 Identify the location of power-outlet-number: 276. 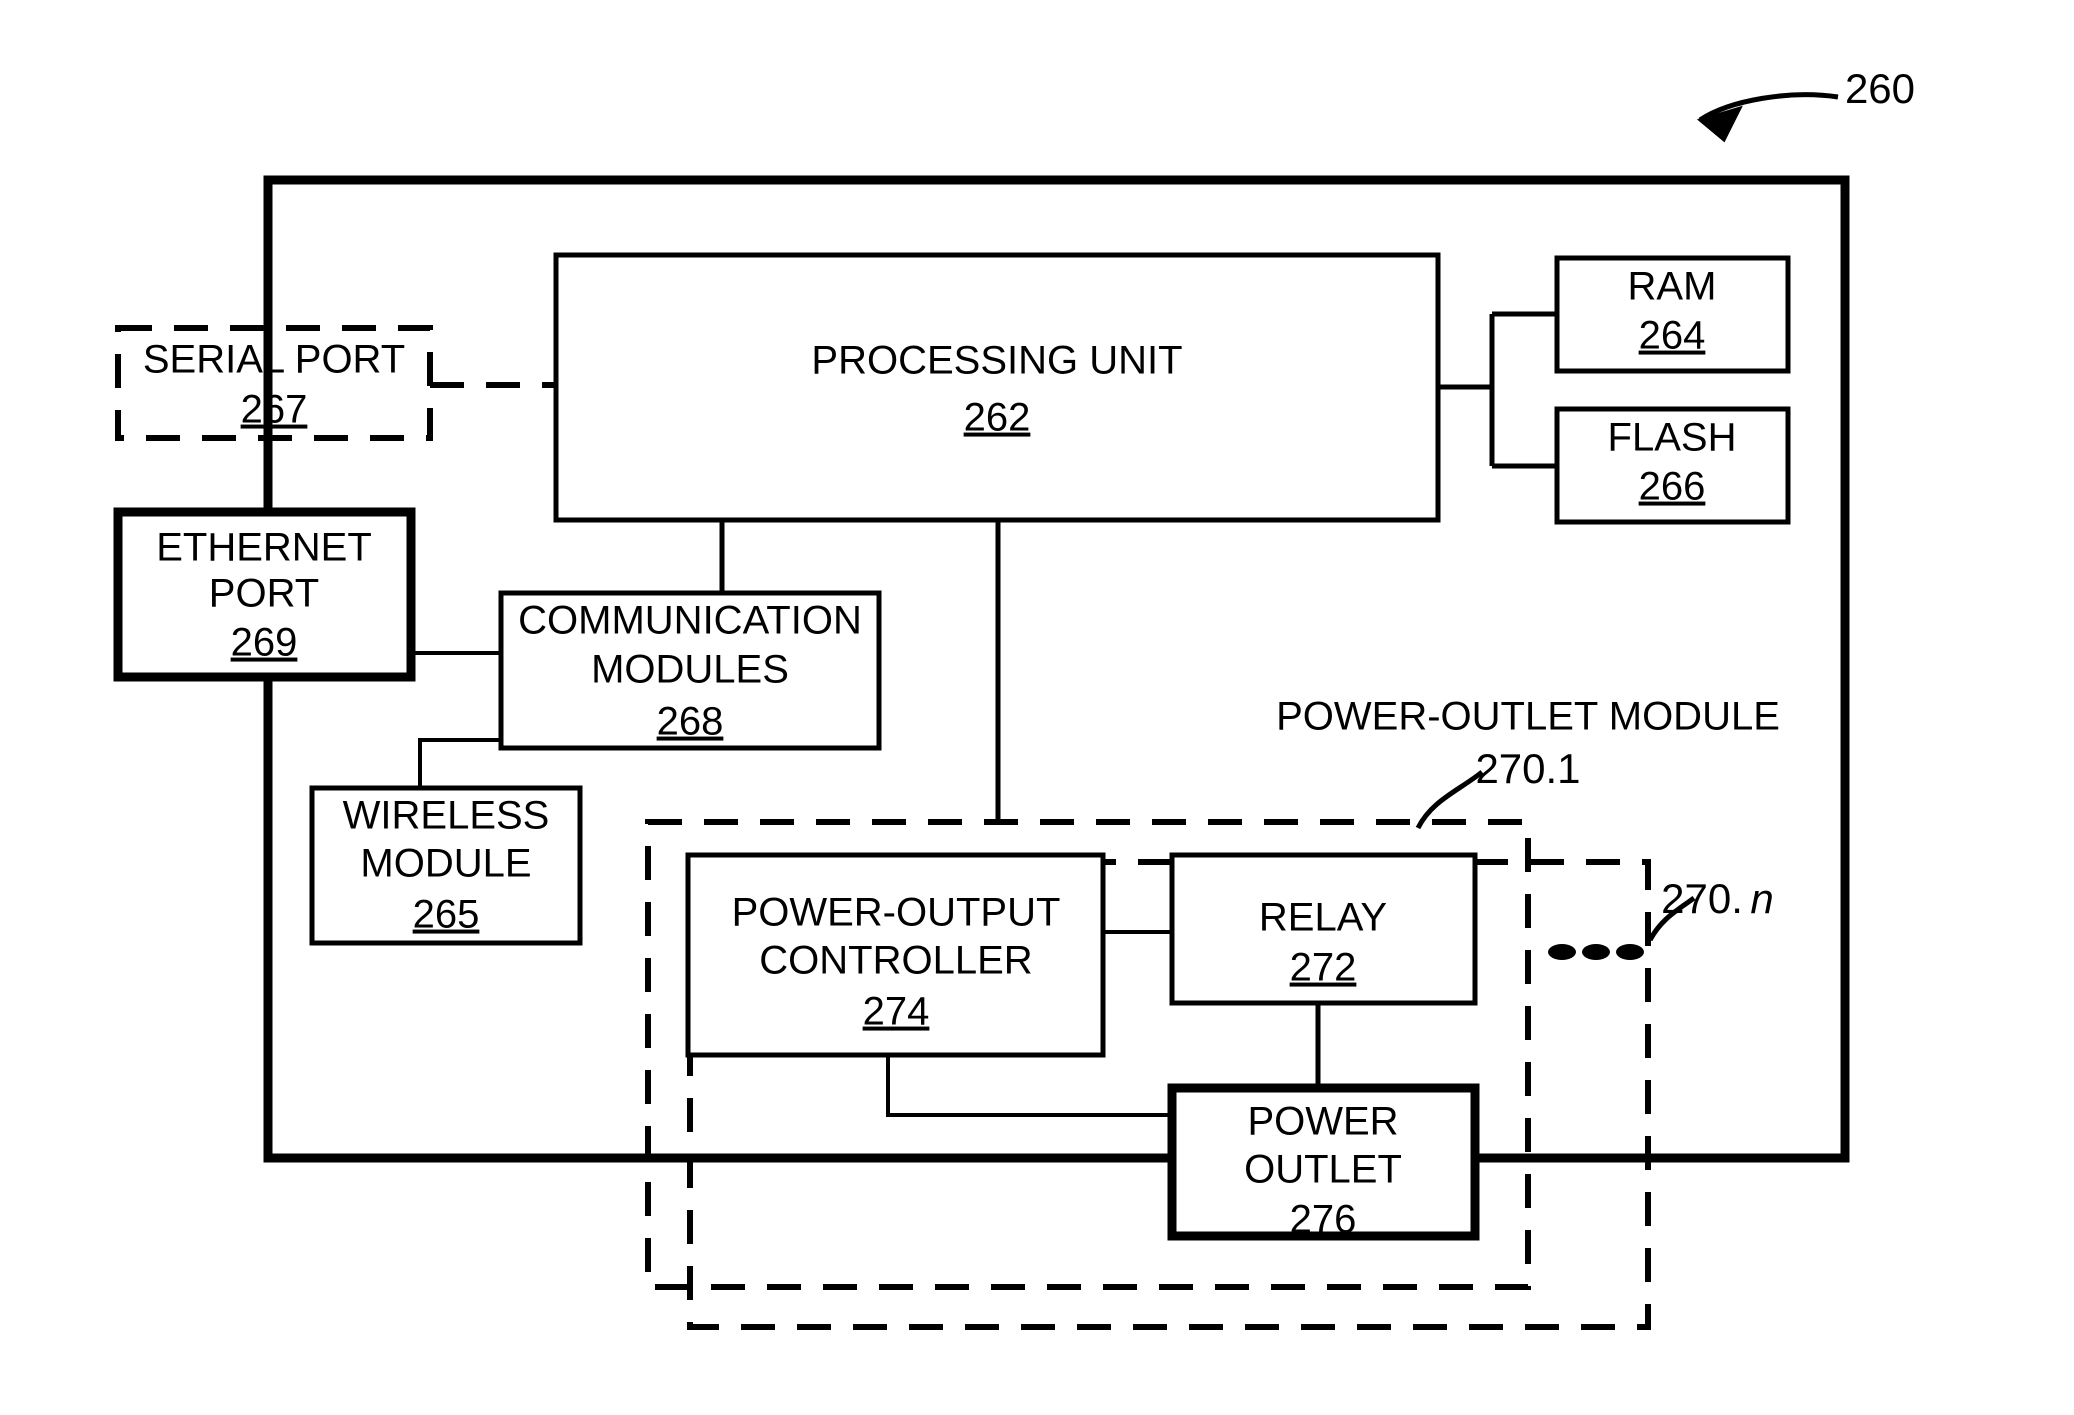
(1323, 1220).